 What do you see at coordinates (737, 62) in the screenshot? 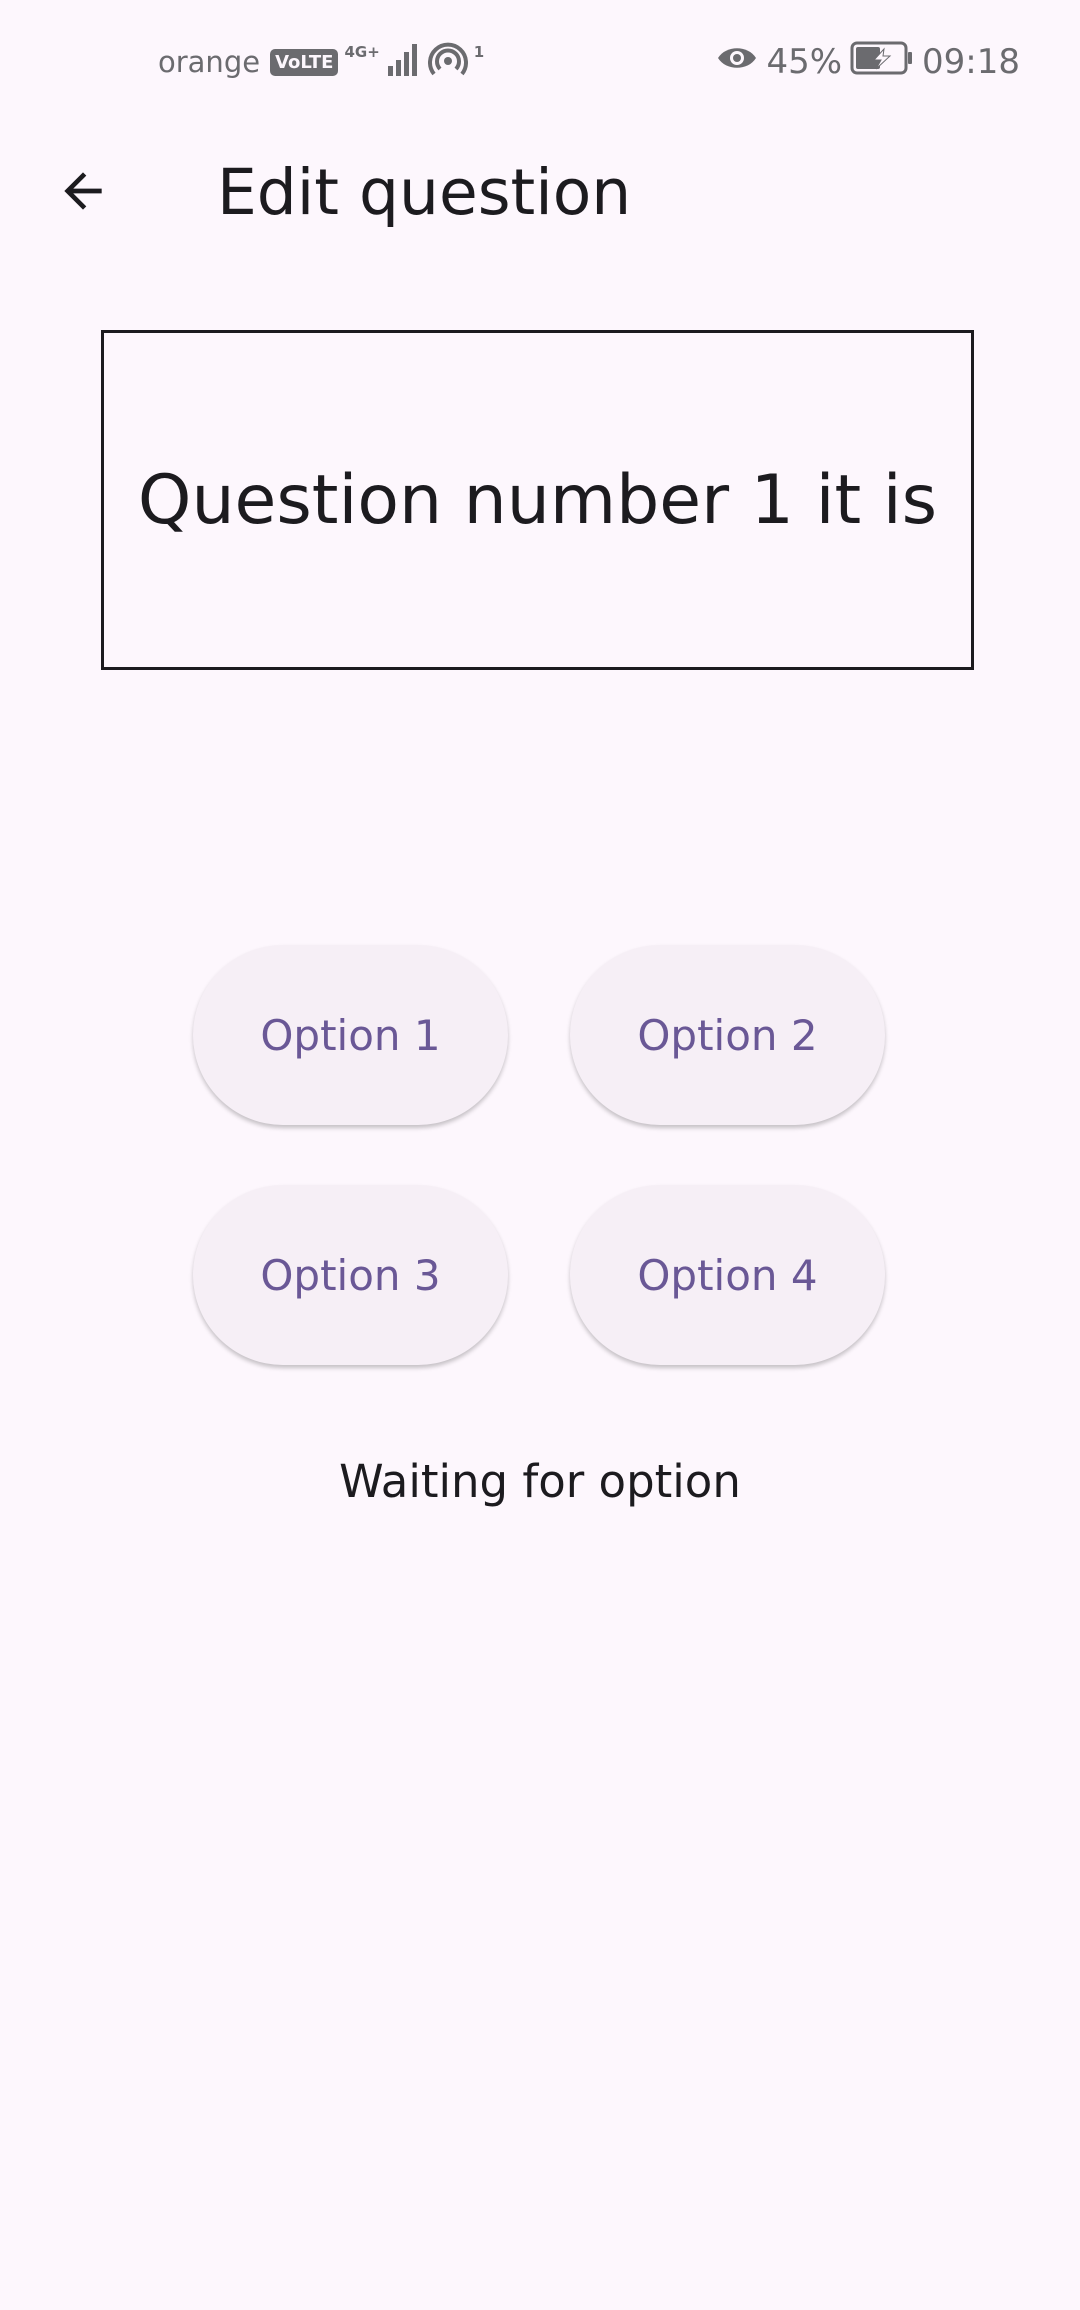
I see `eye-icon` at bounding box center [737, 62].